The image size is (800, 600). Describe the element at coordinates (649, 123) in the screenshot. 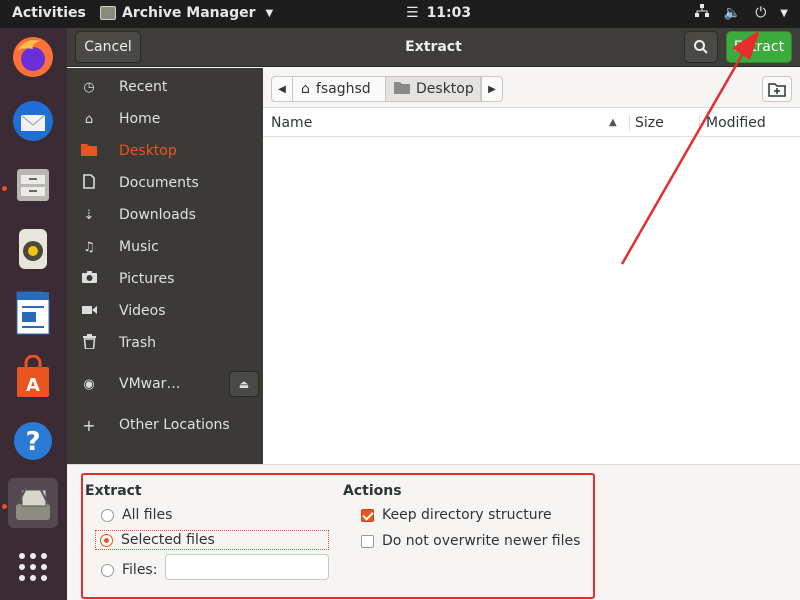

I see `column-size: Size` at that location.